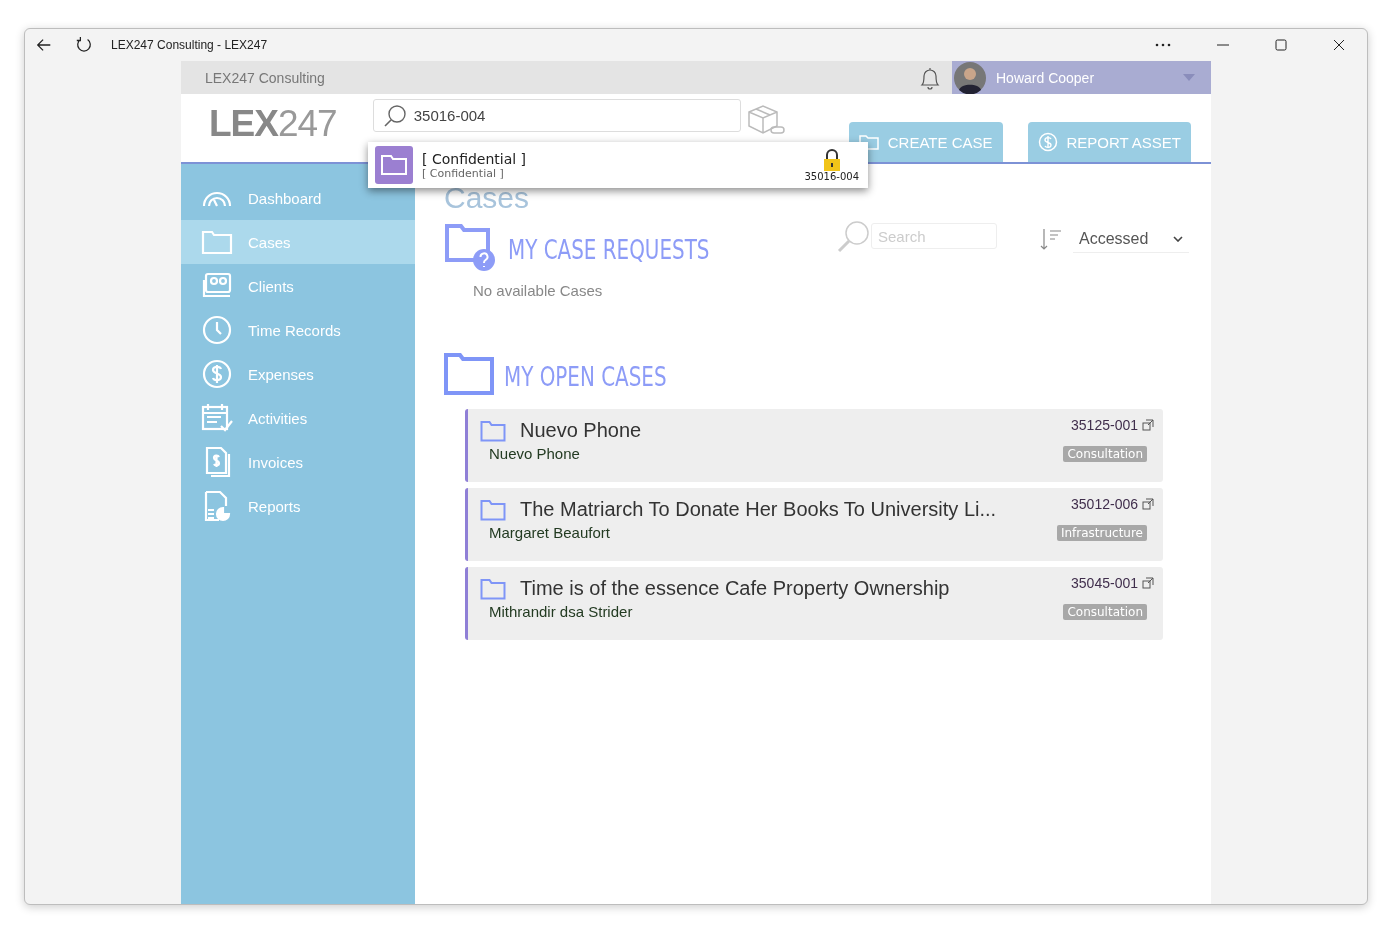 Image resolution: width=1391 pixels, height=933 pixels. What do you see at coordinates (814, 524) in the screenshot?
I see `case-card: The Matriarch To Donate Her Books To University Li... 35012-006 Margaret Beaufort Infrastructure` at bounding box center [814, 524].